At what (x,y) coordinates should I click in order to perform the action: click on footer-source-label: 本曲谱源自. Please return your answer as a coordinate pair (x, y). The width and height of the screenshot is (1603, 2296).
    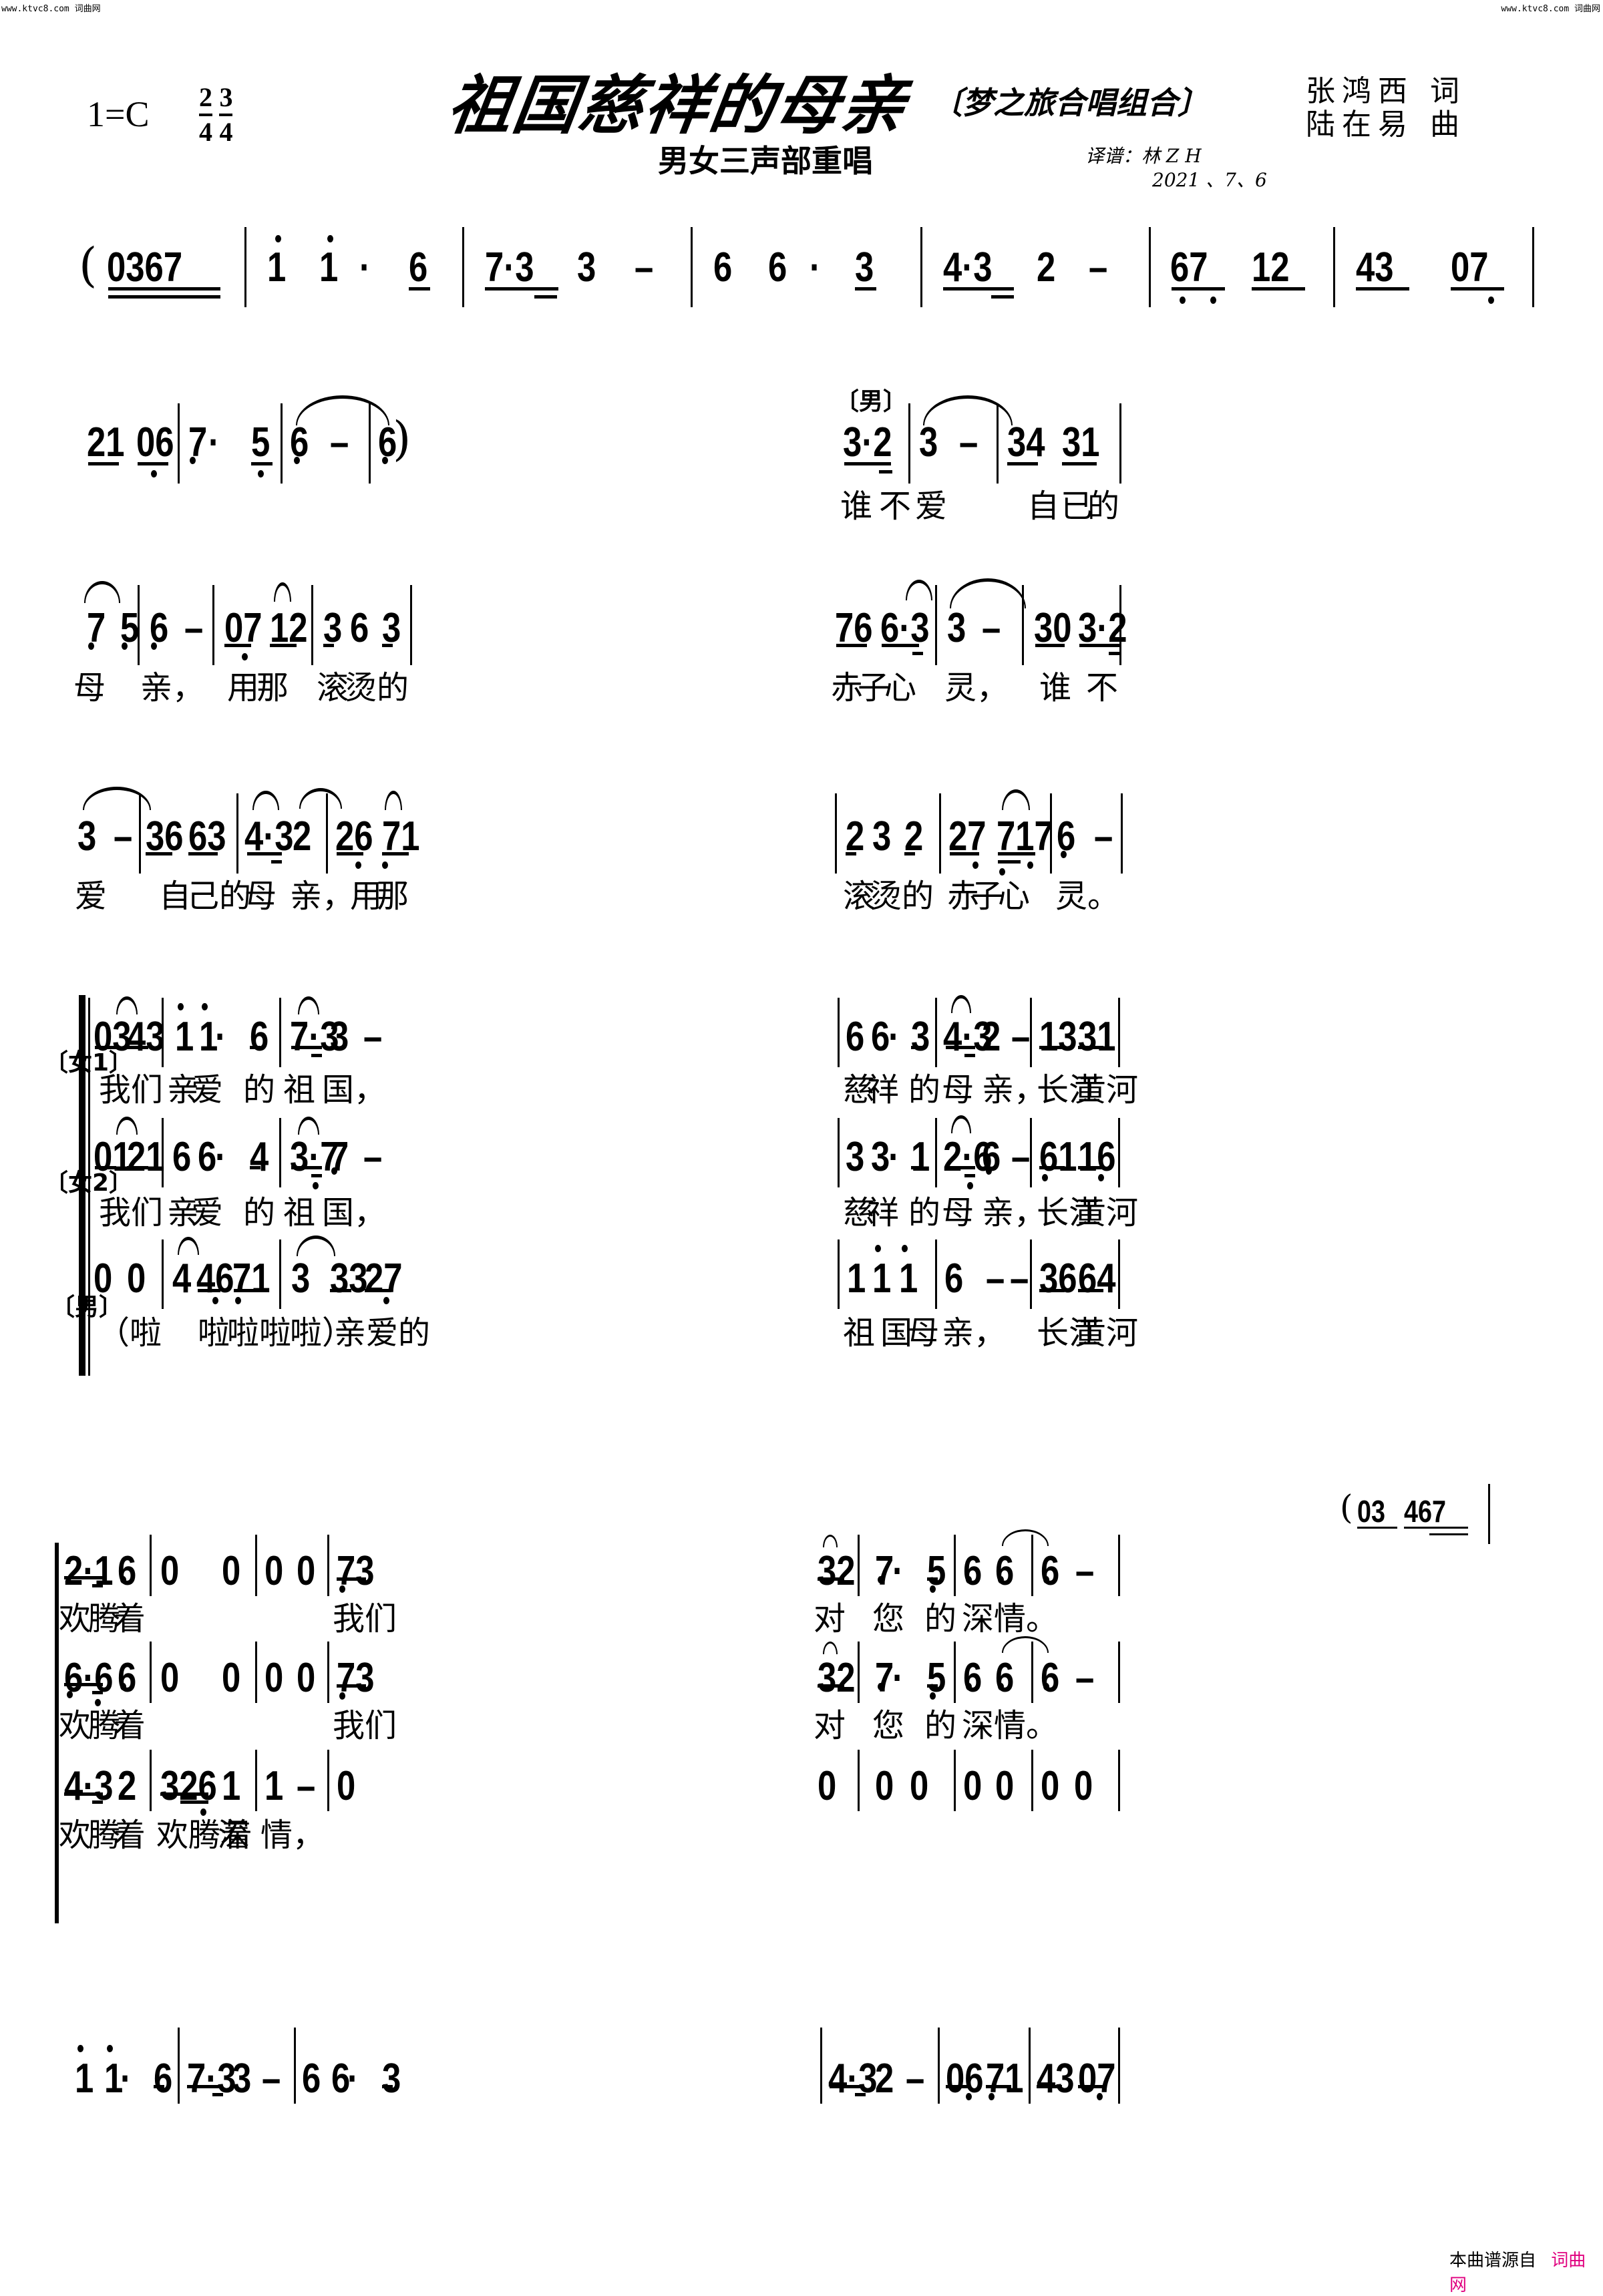
    Looking at the image, I should click on (1493, 2261).